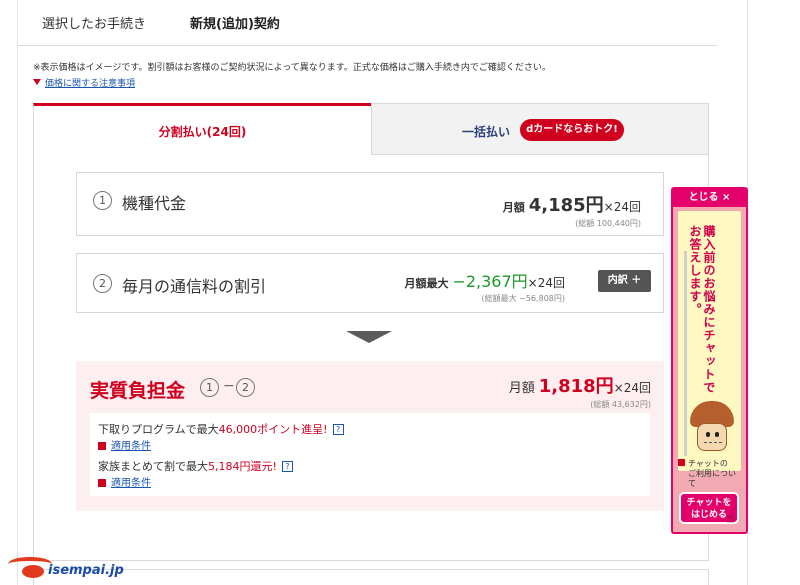  Describe the element at coordinates (273, 429) in the screenshot. I see `benefit-trade-in-amount: 46,000ポイント進呈!` at that location.